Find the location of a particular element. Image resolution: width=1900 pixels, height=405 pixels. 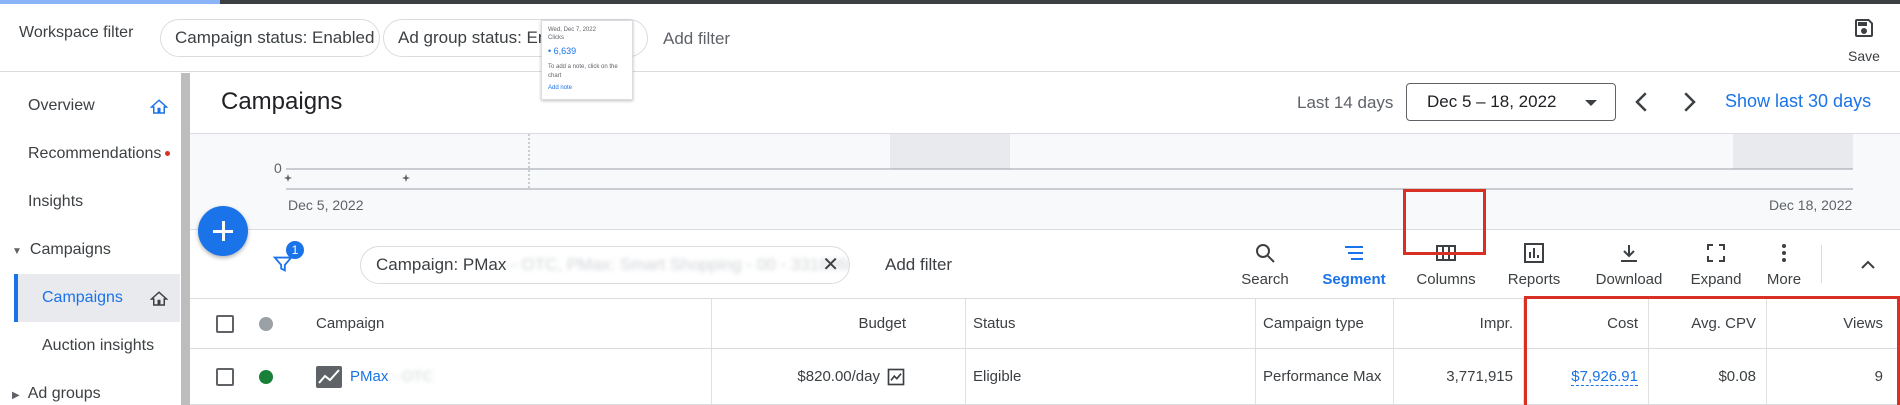

header-campaign-type: Campaign type is located at coordinates (1324, 323).